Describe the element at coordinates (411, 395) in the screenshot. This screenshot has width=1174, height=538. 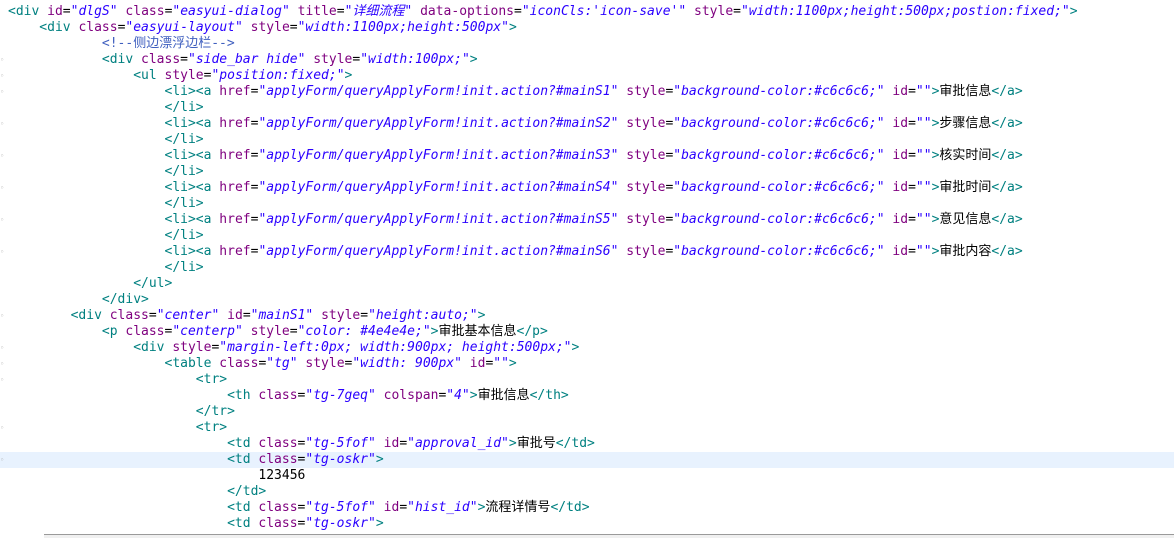
I see `token-attr: colspan` at that location.